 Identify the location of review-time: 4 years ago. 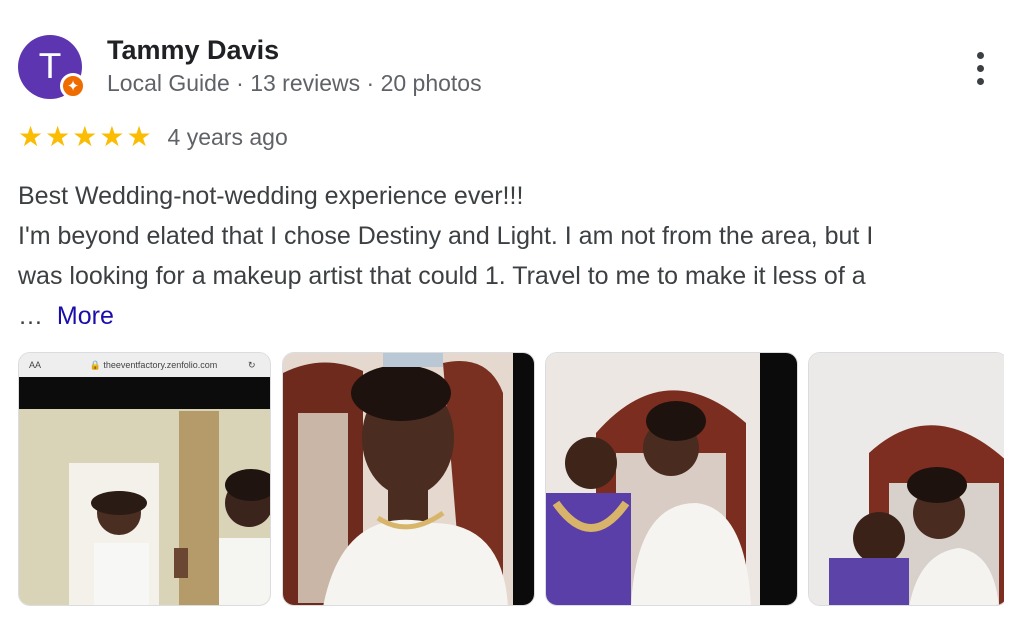
(227, 136).